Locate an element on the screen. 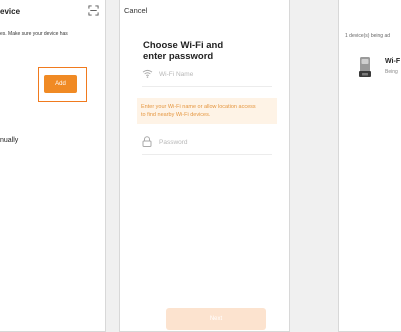 This screenshot has width=401, height=332. add-button: Add is located at coordinates (60, 84).